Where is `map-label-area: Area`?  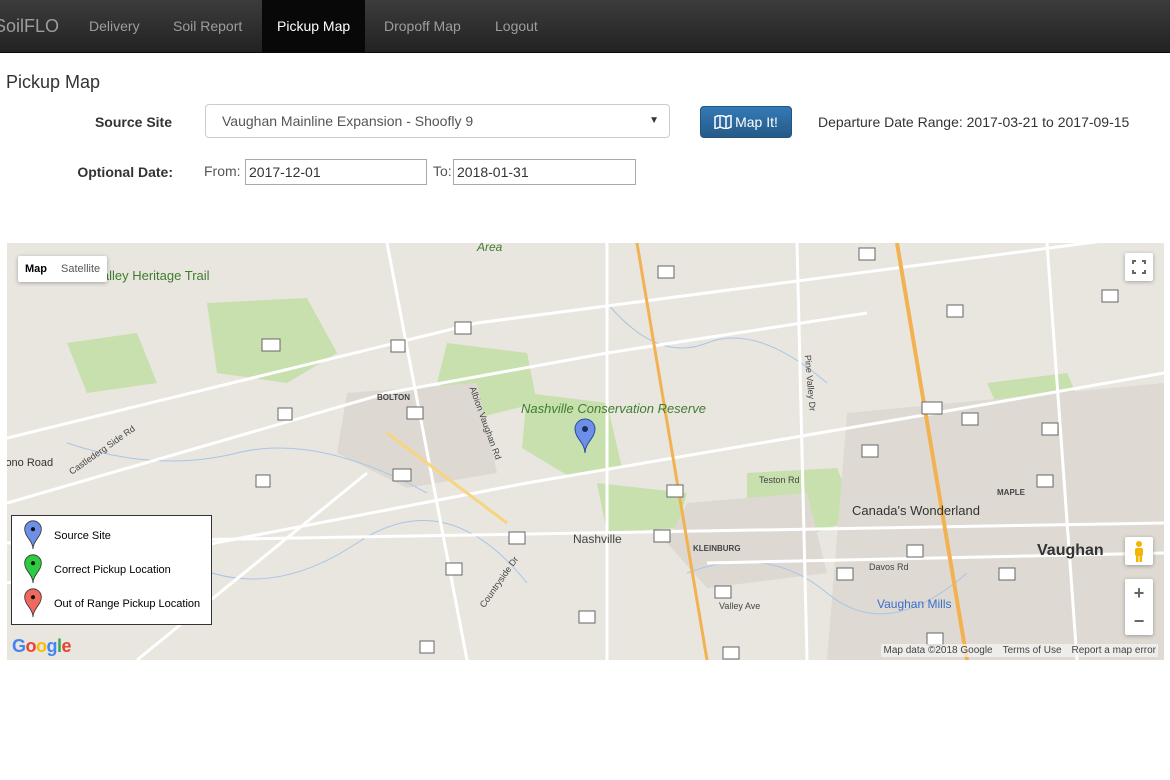
map-label-area: Area is located at coordinates (490, 248).